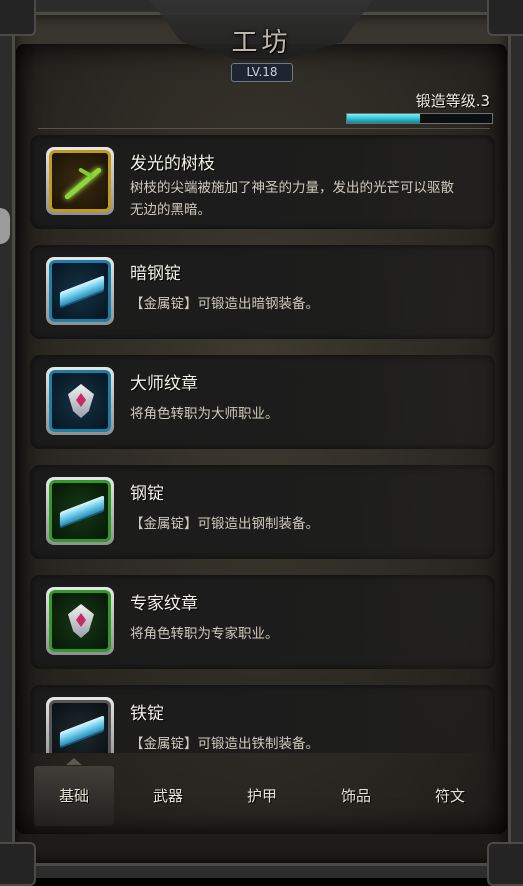 The height and width of the screenshot is (886, 523). Describe the element at coordinates (224, 744) in the screenshot. I see `item-desc: 【金属锭】可锻造出铁制装备。` at that location.